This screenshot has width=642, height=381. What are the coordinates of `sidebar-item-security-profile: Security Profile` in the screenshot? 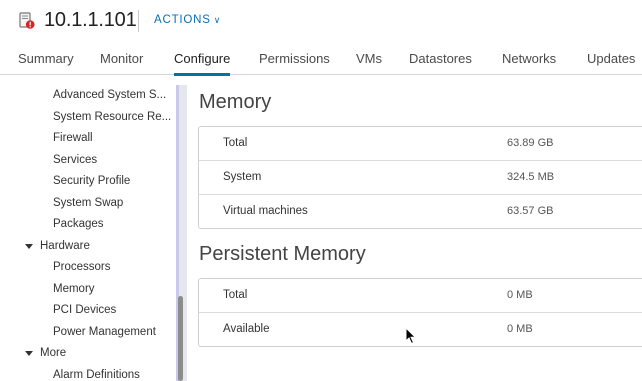 It's located at (91, 181).